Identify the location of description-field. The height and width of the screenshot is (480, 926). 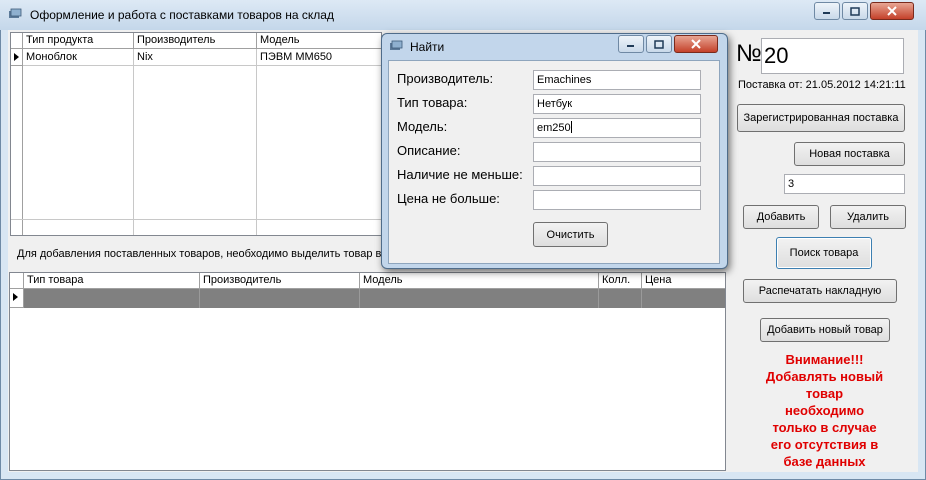
(617, 152).